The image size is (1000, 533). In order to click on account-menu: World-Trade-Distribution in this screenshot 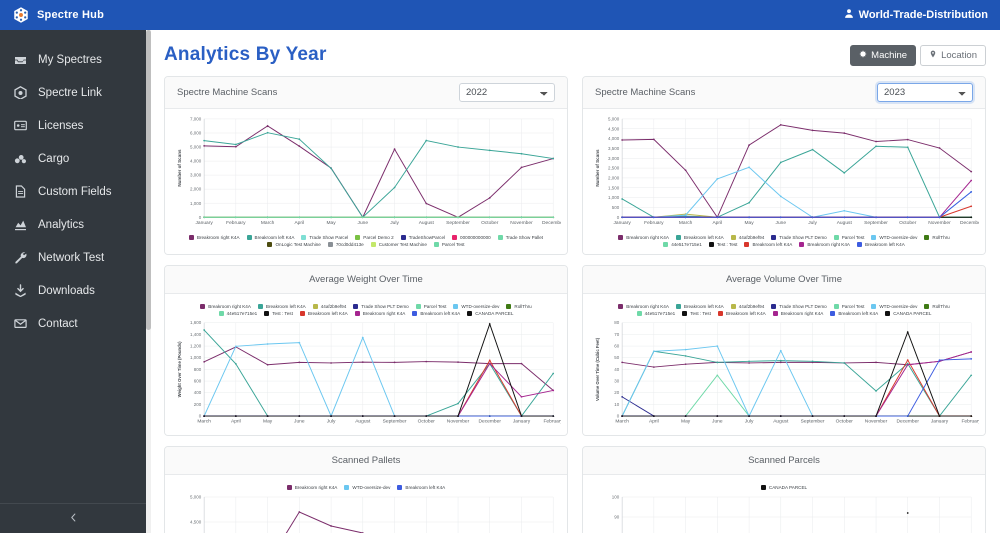, I will do `click(922, 15)`.